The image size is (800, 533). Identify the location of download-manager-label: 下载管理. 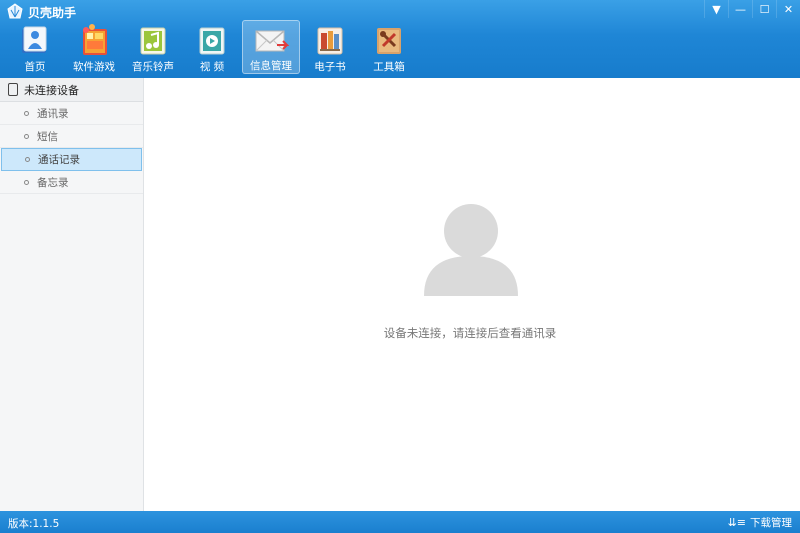
(771, 523).